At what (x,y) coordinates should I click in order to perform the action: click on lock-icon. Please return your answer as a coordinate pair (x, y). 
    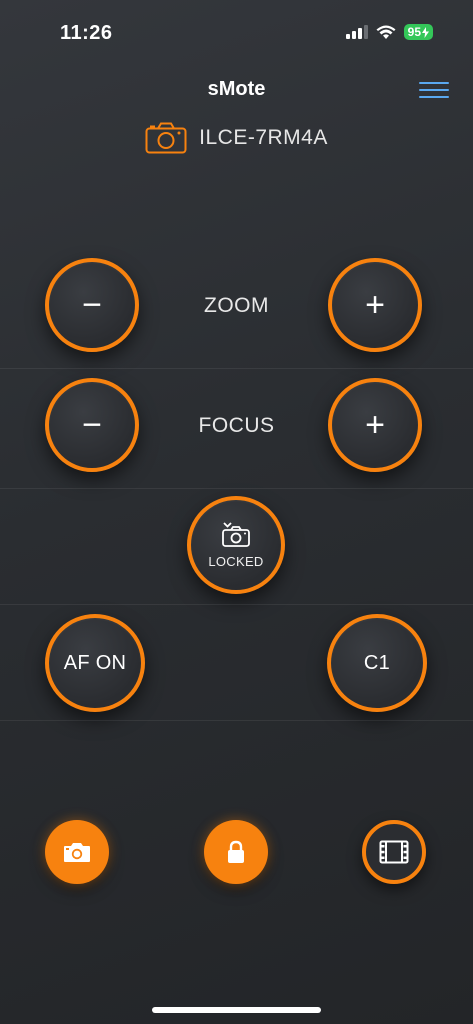
    Looking at the image, I should click on (236, 851).